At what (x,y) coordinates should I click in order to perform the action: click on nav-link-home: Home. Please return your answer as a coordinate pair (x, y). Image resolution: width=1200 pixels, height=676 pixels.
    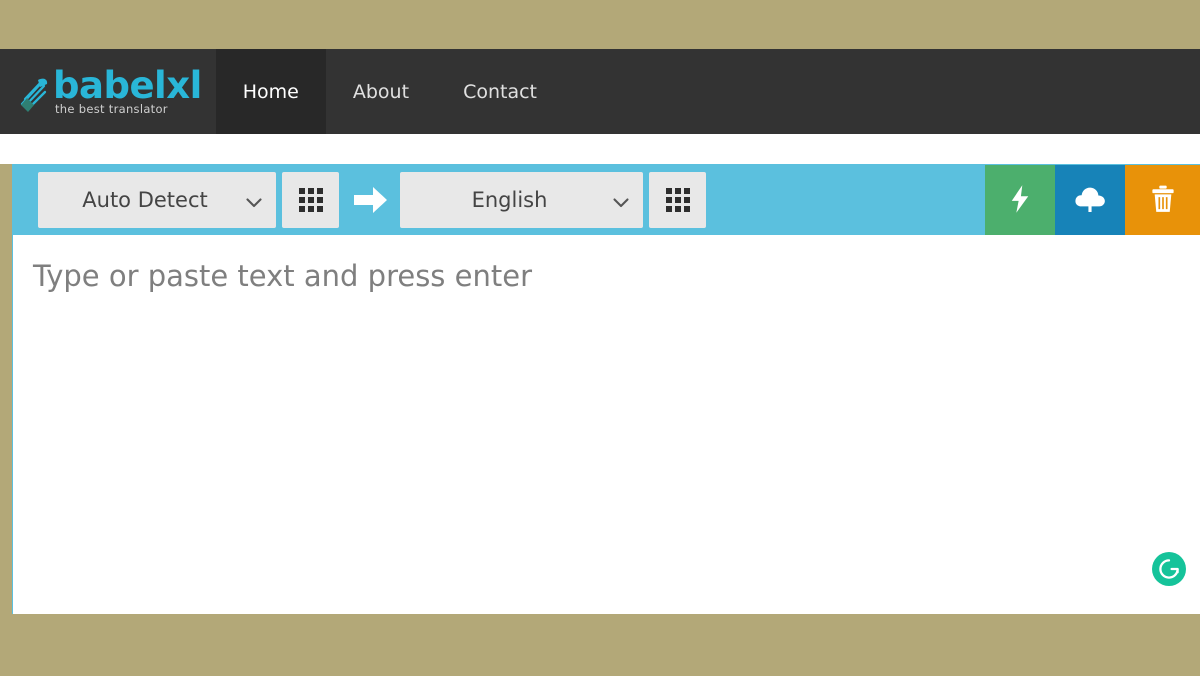
    Looking at the image, I should click on (270, 91).